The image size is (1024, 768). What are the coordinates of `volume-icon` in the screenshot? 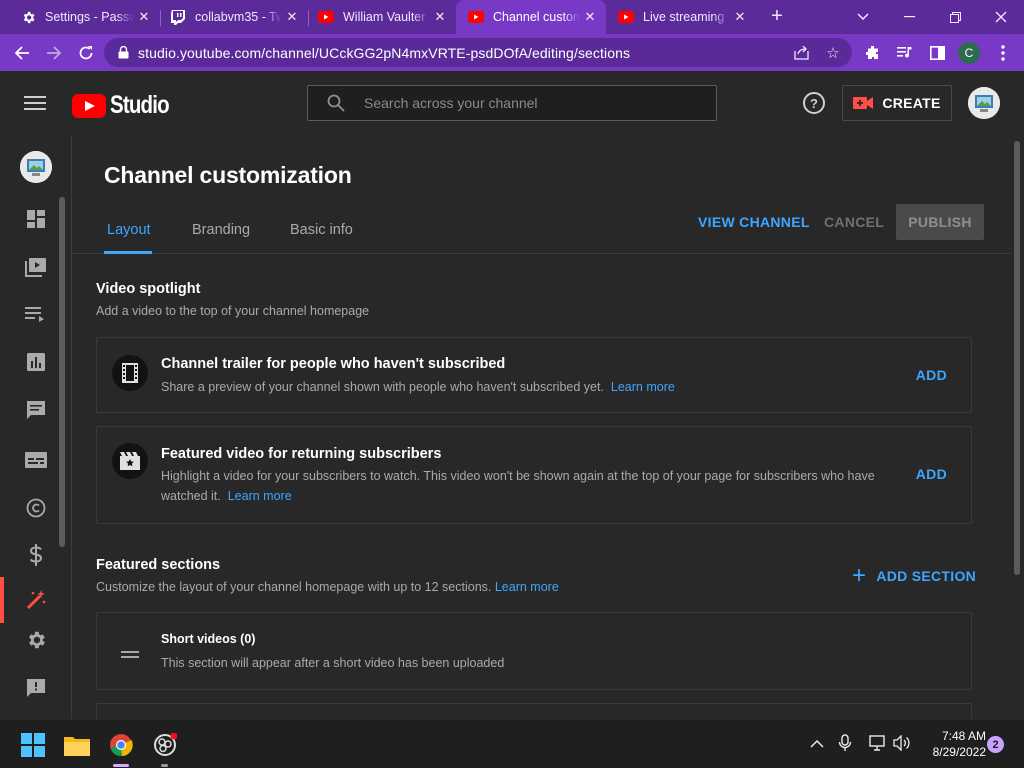 It's located at (902, 744).